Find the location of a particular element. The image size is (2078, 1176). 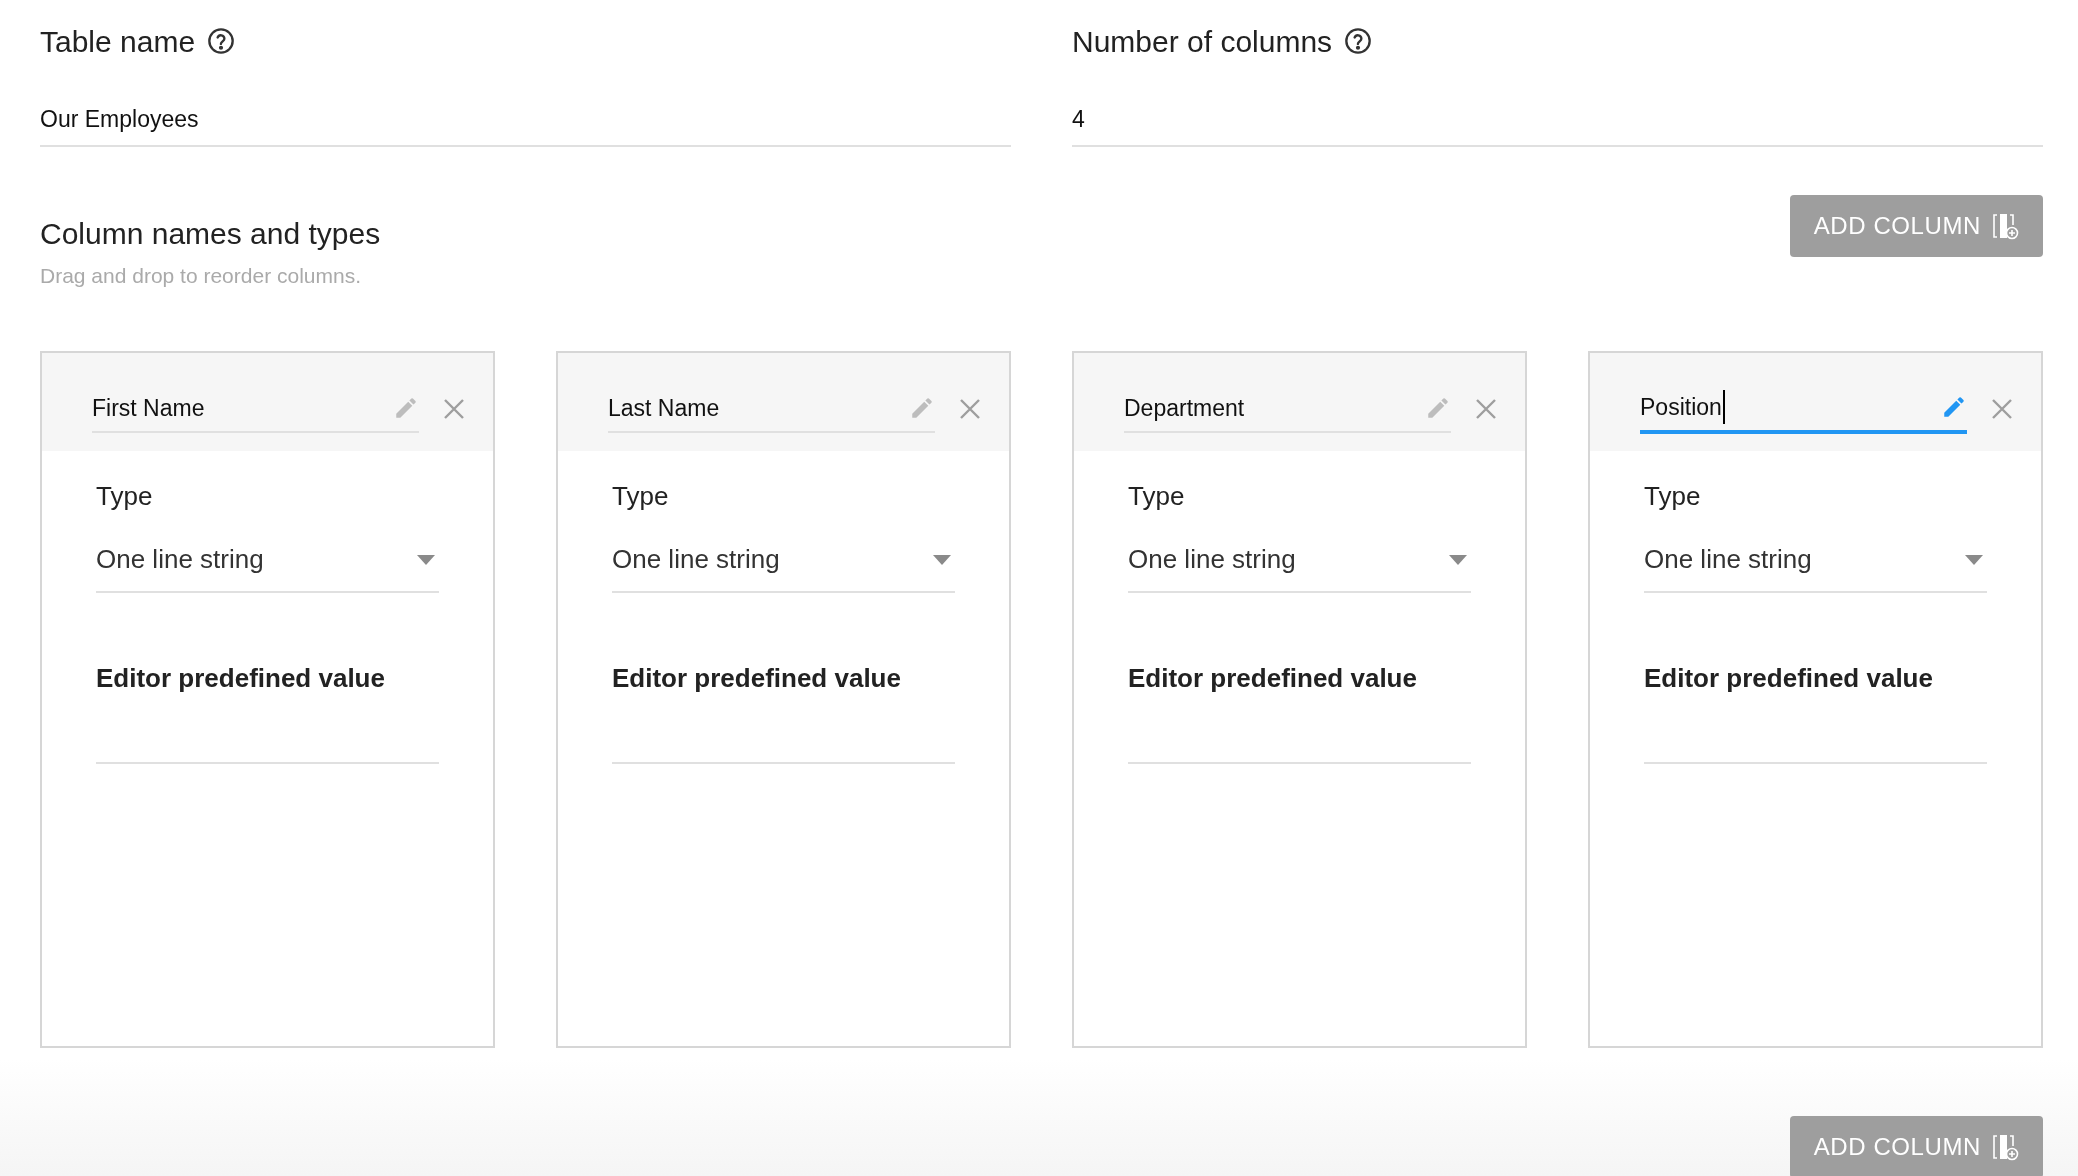

column-card: Last Name Type One line string Editor predefined value is located at coordinates (783, 699).